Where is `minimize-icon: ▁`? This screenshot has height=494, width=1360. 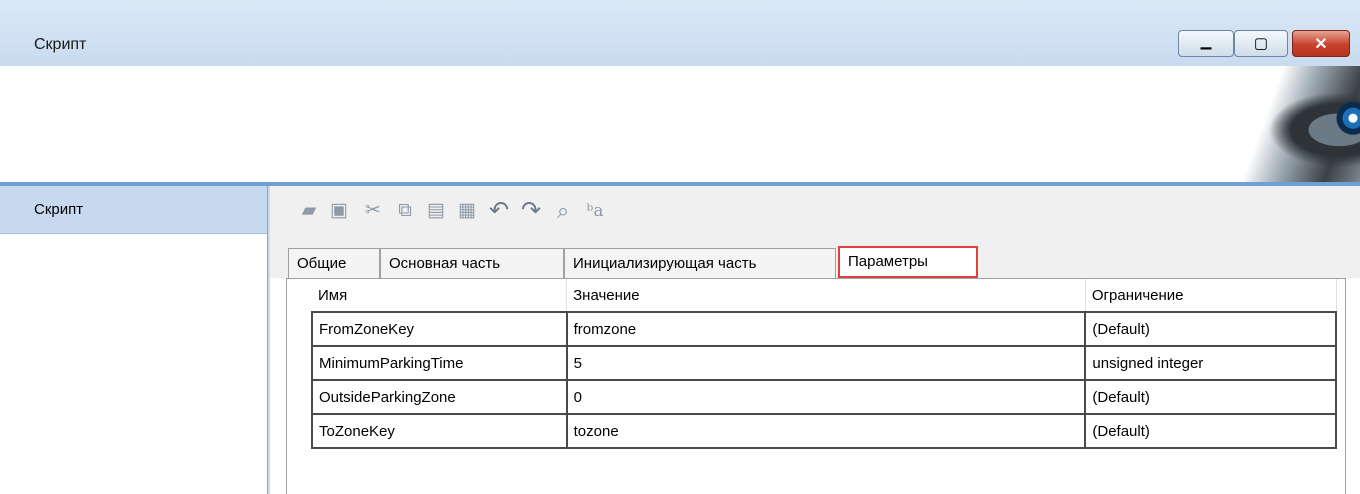
minimize-icon: ▁ is located at coordinates (1206, 41).